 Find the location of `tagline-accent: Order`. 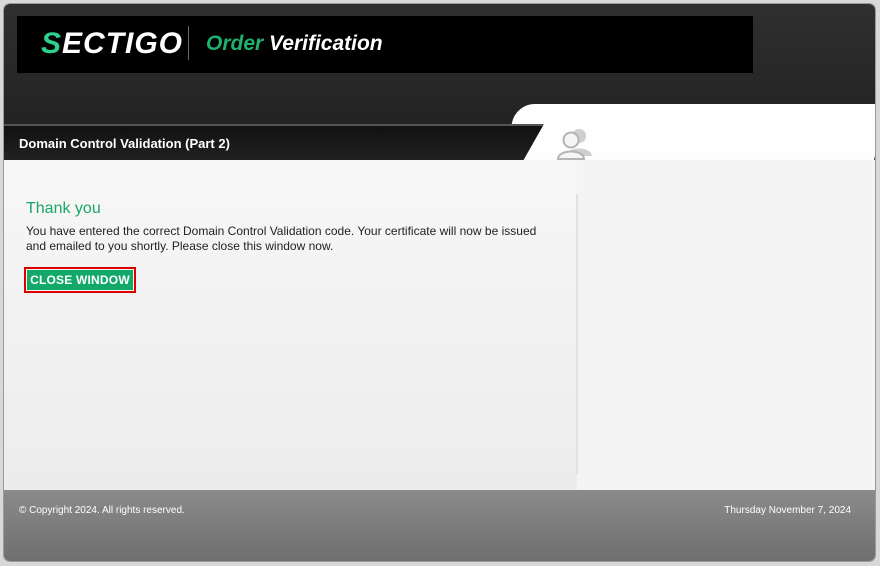

tagline-accent: Order is located at coordinates (235, 43).